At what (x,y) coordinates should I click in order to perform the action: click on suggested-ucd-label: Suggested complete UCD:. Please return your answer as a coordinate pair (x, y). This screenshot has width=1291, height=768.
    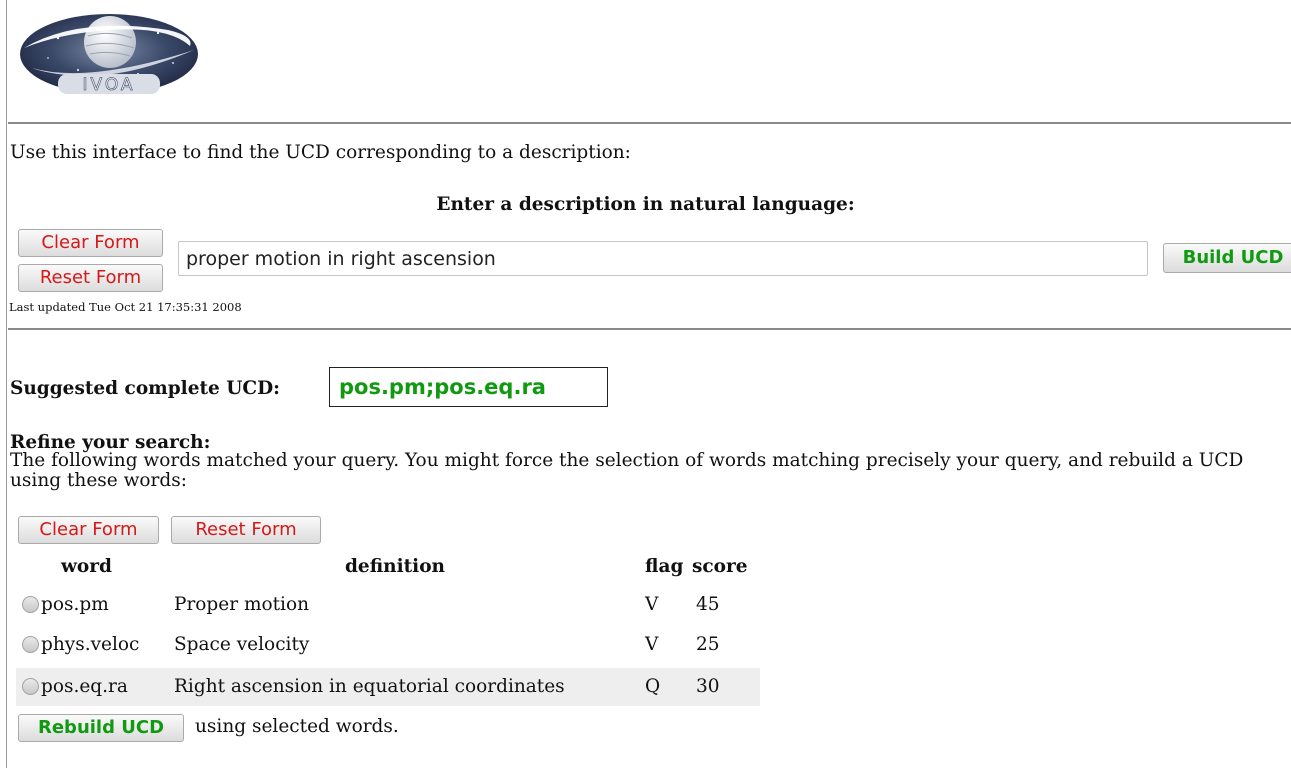
    Looking at the image, I should click on (145, 388).